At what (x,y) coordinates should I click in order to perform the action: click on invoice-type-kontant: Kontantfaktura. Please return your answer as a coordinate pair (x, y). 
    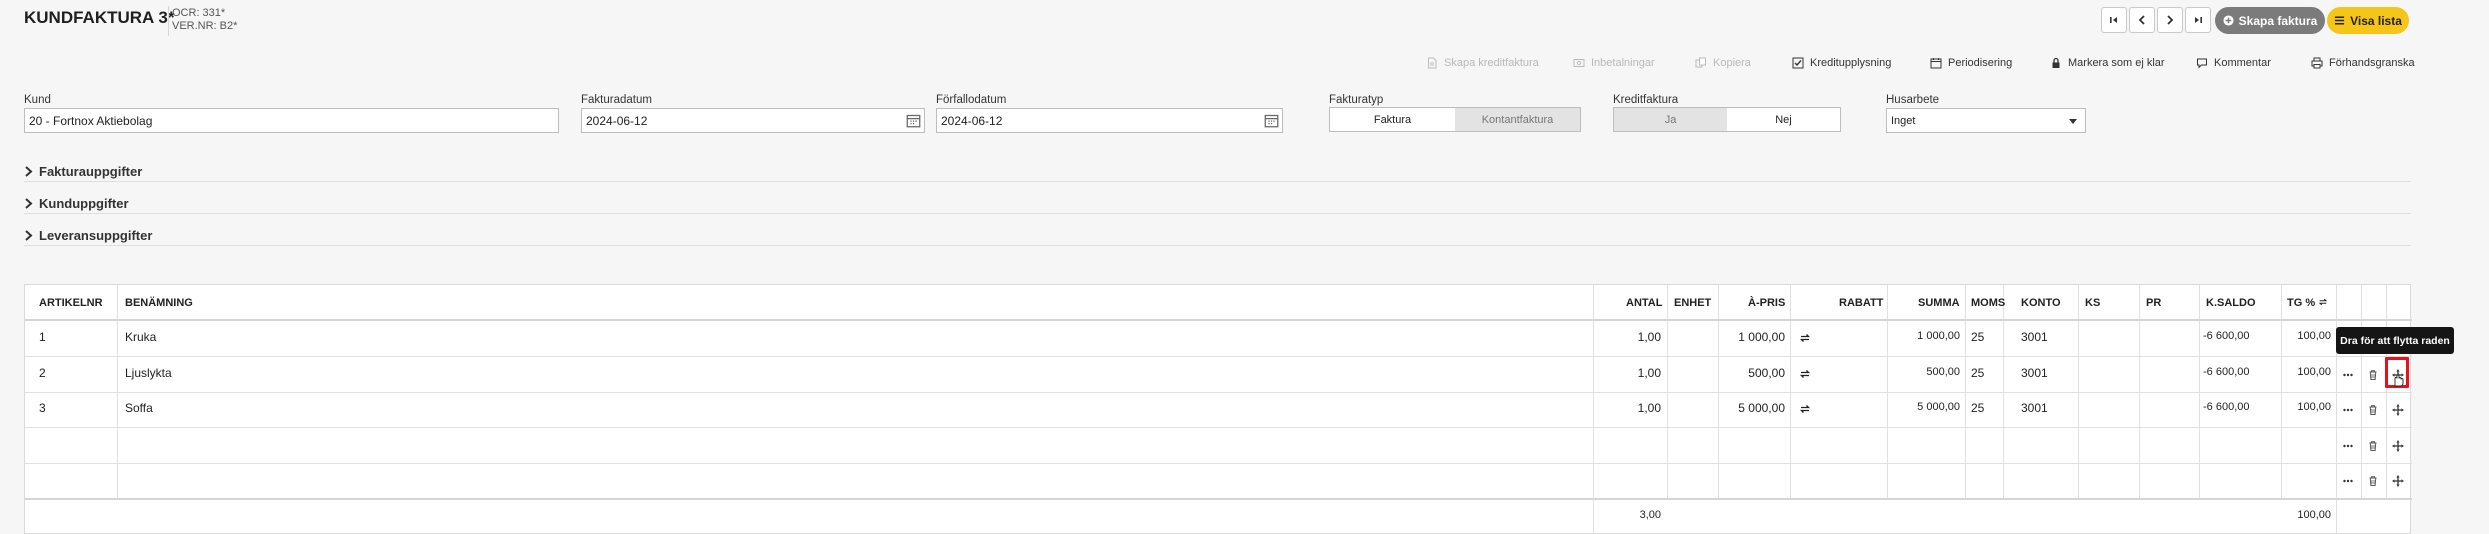
    Looking at the image, I should click on (1517, 119).